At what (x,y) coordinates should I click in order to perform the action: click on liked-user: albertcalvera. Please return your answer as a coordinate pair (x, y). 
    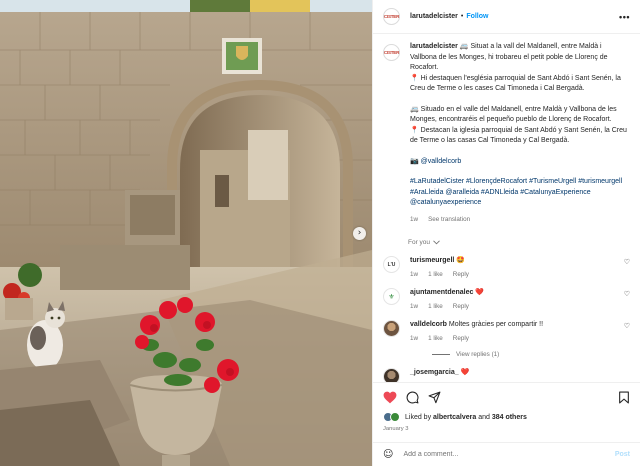
    Looking at the image, I should click on (454, 417).